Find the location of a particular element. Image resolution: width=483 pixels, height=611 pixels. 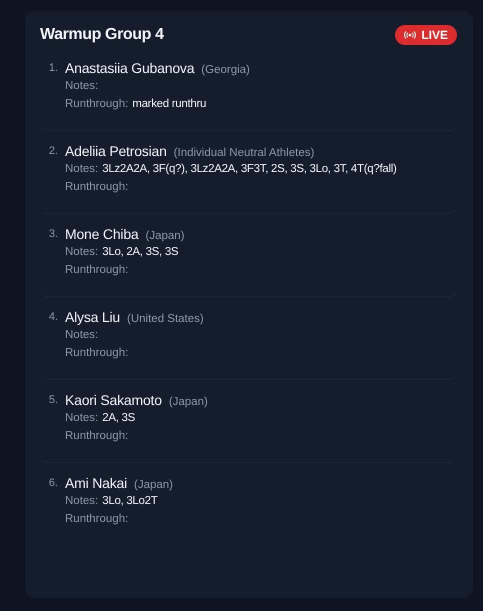

skater-name: Adeliia Petrosian is located at coordinates (116, 151).